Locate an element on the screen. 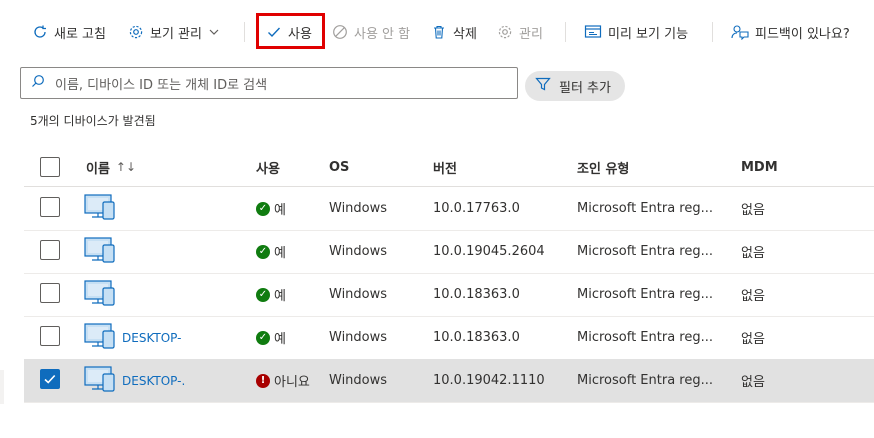  refresh-button: 새로 고침 is located at coordinates (69, 32).